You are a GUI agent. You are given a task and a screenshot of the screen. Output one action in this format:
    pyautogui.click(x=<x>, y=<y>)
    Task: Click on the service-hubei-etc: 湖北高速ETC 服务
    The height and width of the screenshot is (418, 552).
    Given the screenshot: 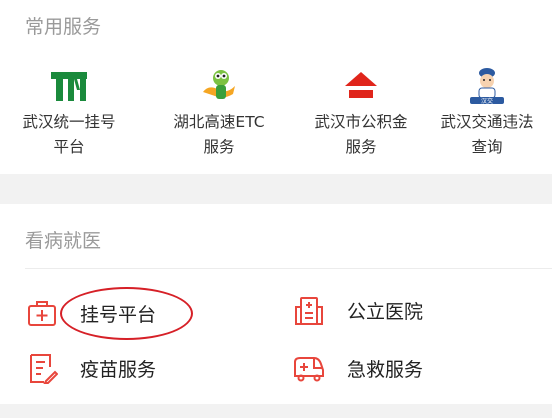 What is the action you would take?
    pyautogui.click(x=219, y=117)
    